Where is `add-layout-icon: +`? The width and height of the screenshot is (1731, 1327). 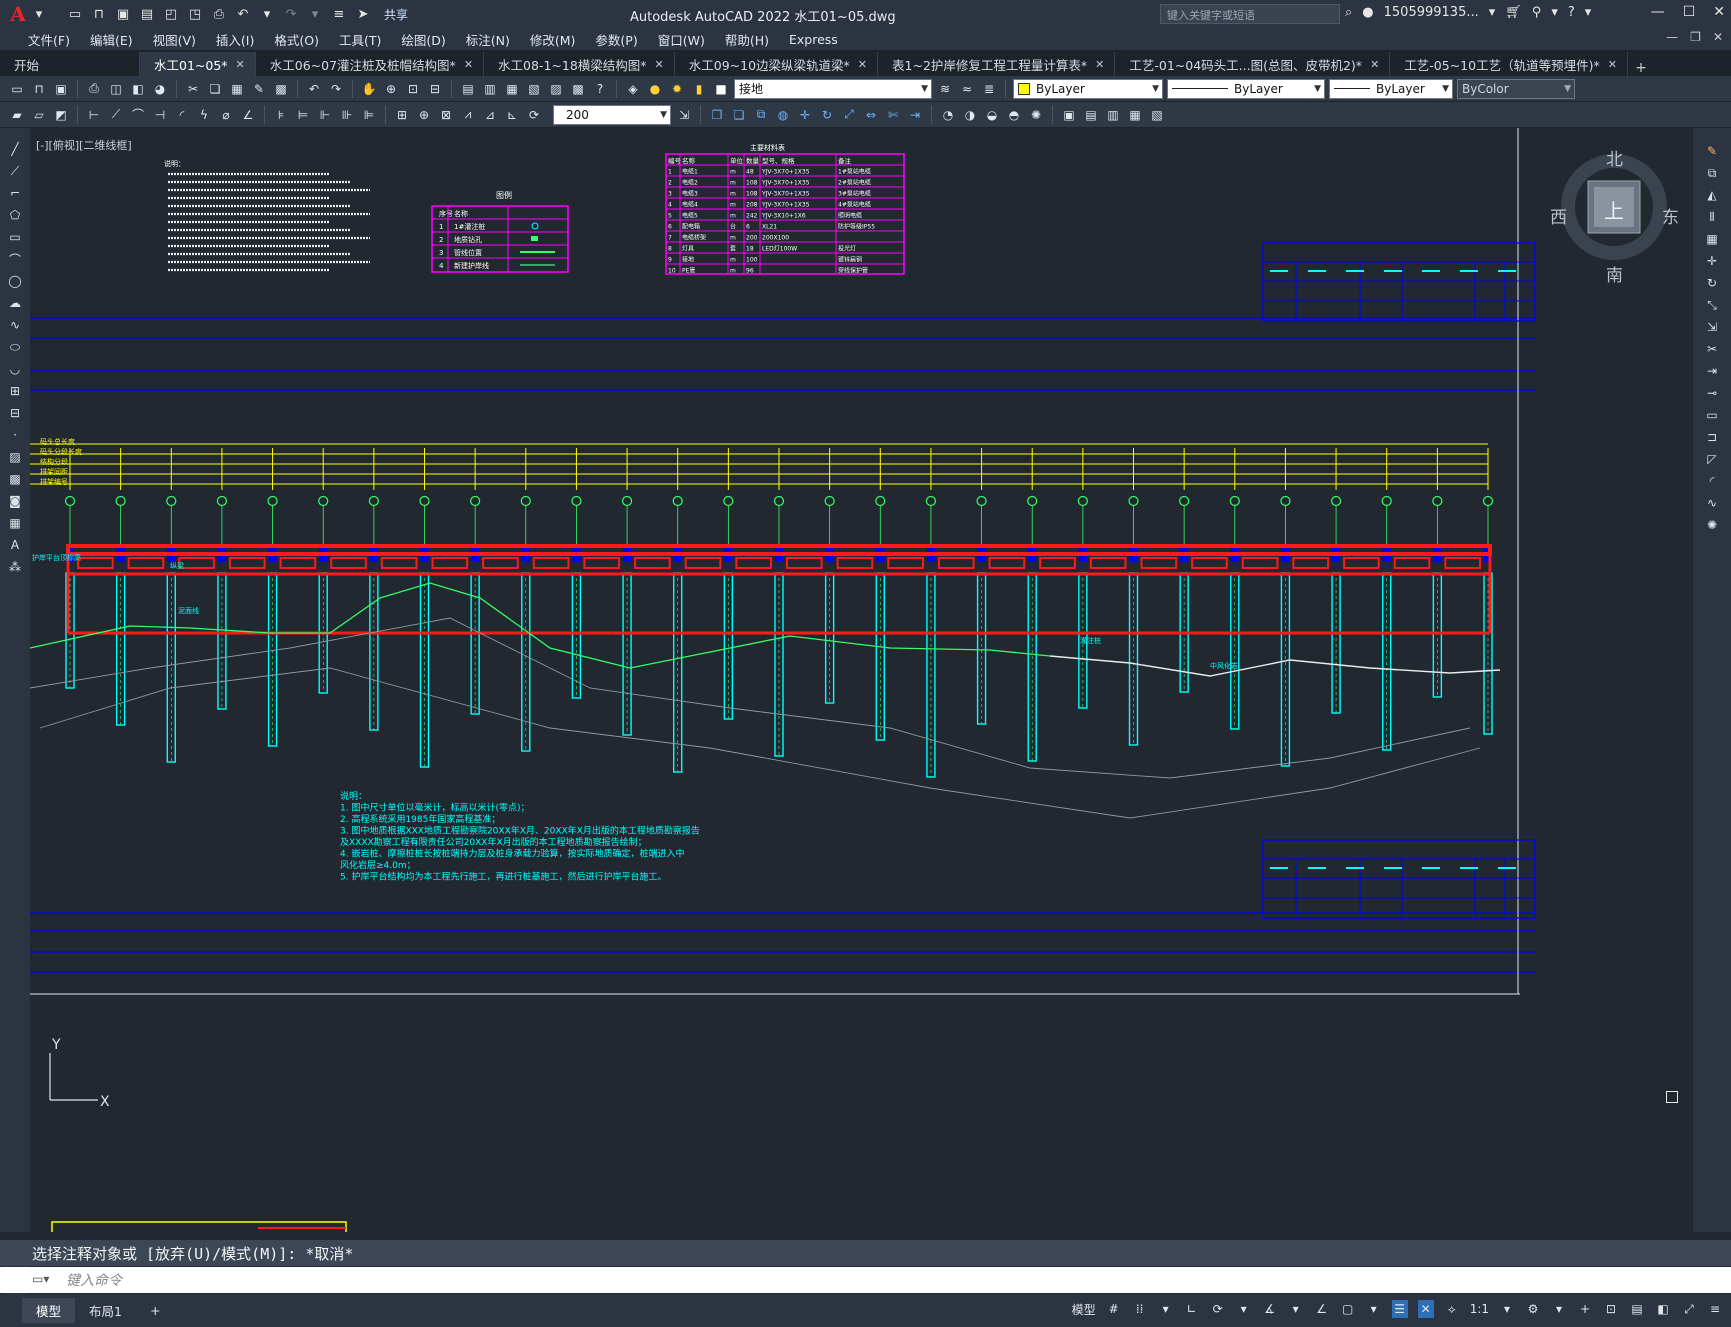 add-layout-icon: + is located at coordinates (155, 1310).